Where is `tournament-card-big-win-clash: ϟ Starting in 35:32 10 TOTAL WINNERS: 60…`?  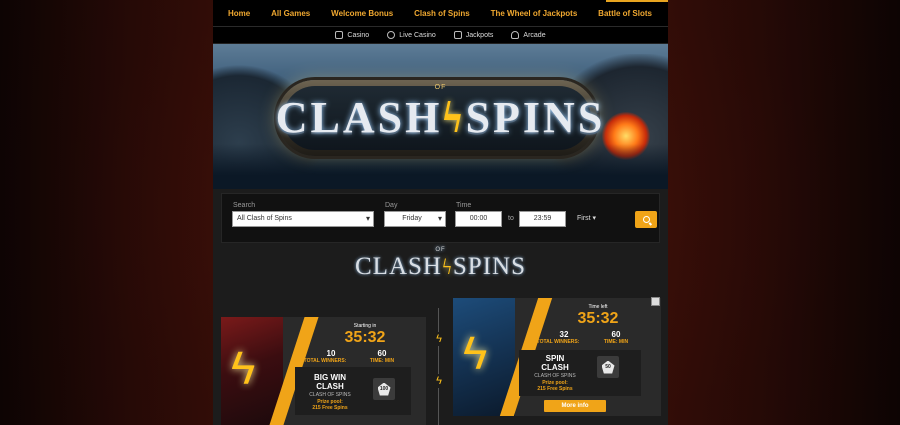
tournament-card-big-win-clash: ϟ Starting in 35:32 10 TOTAL WINNERS: 60… is located at coordinates (323, 371).